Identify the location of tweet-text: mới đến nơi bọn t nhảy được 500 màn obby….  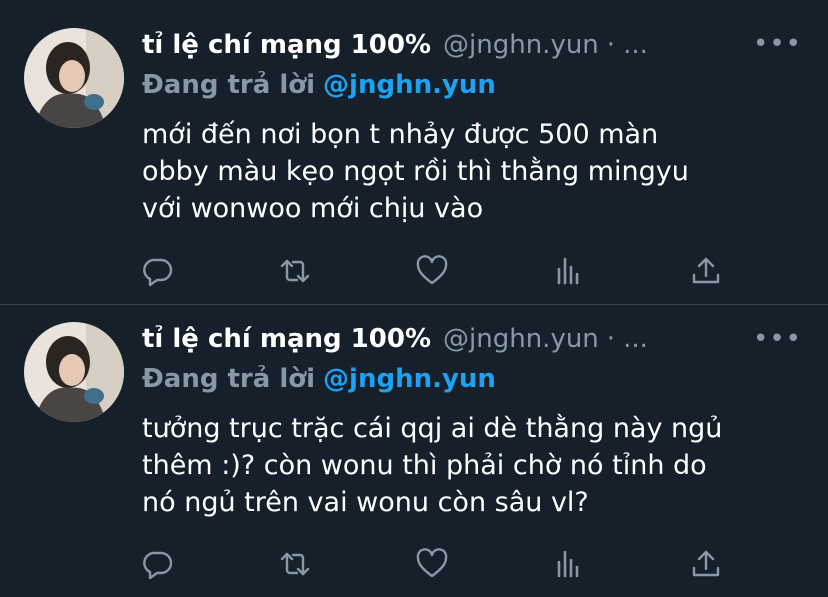
(472, 171).